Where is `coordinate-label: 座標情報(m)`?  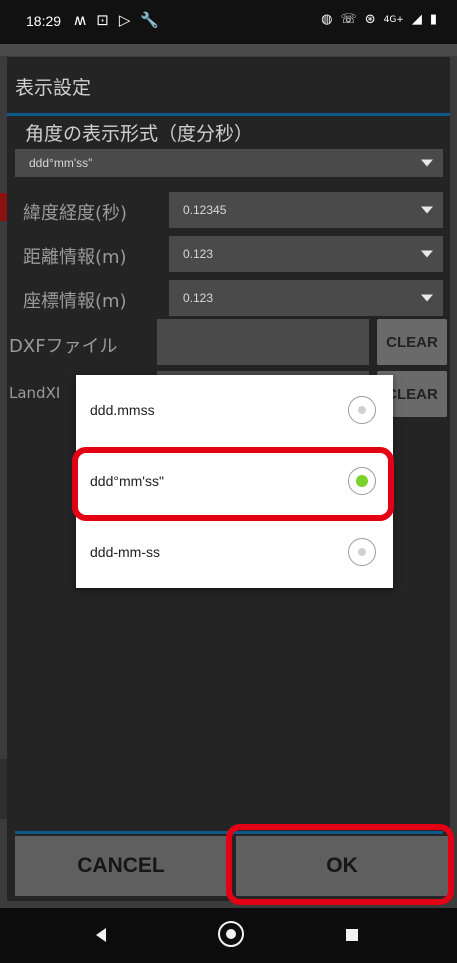 coordinate-label: 座標情報(m) is located at coordinates (75, 301).